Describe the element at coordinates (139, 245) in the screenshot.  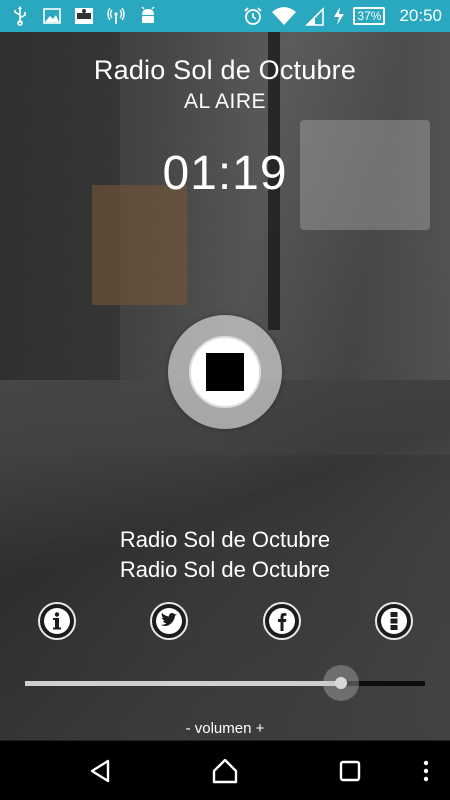
I see `background-door` at that location.